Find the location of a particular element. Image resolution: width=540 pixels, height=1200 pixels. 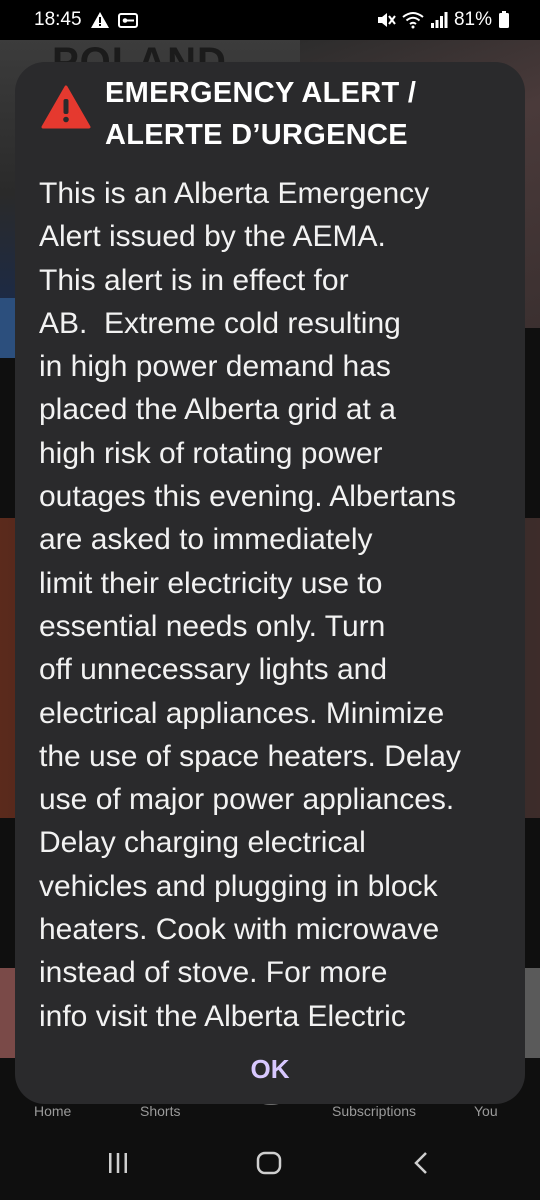

alert-message-line: AB. Extreme cold resulting is located at coordinates (220, 323).